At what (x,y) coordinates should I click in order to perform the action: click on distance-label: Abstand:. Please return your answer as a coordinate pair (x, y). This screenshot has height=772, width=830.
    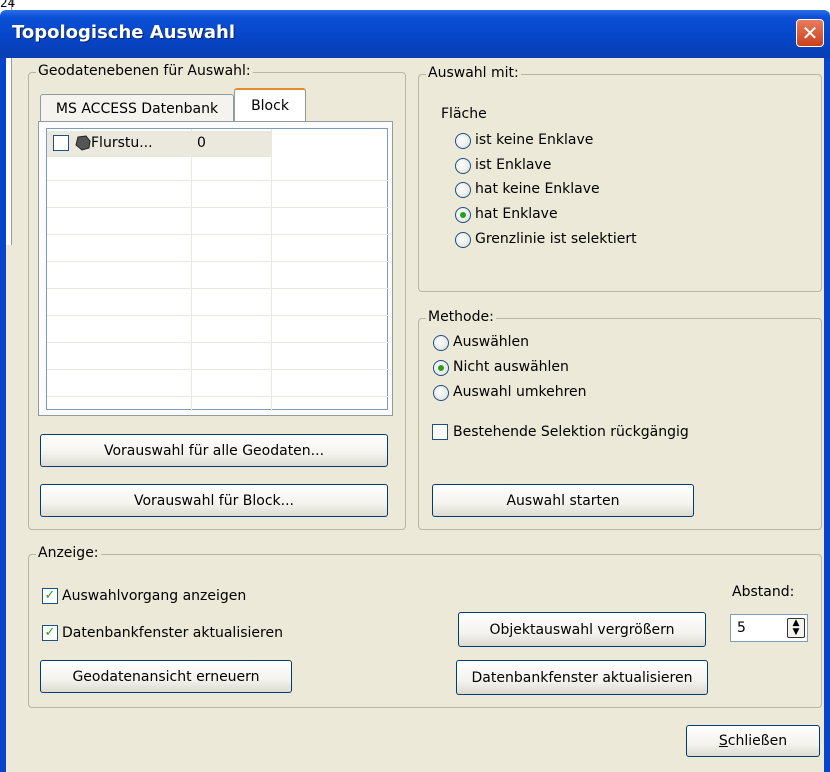
    Looking at the image, I should click on (763, 592).